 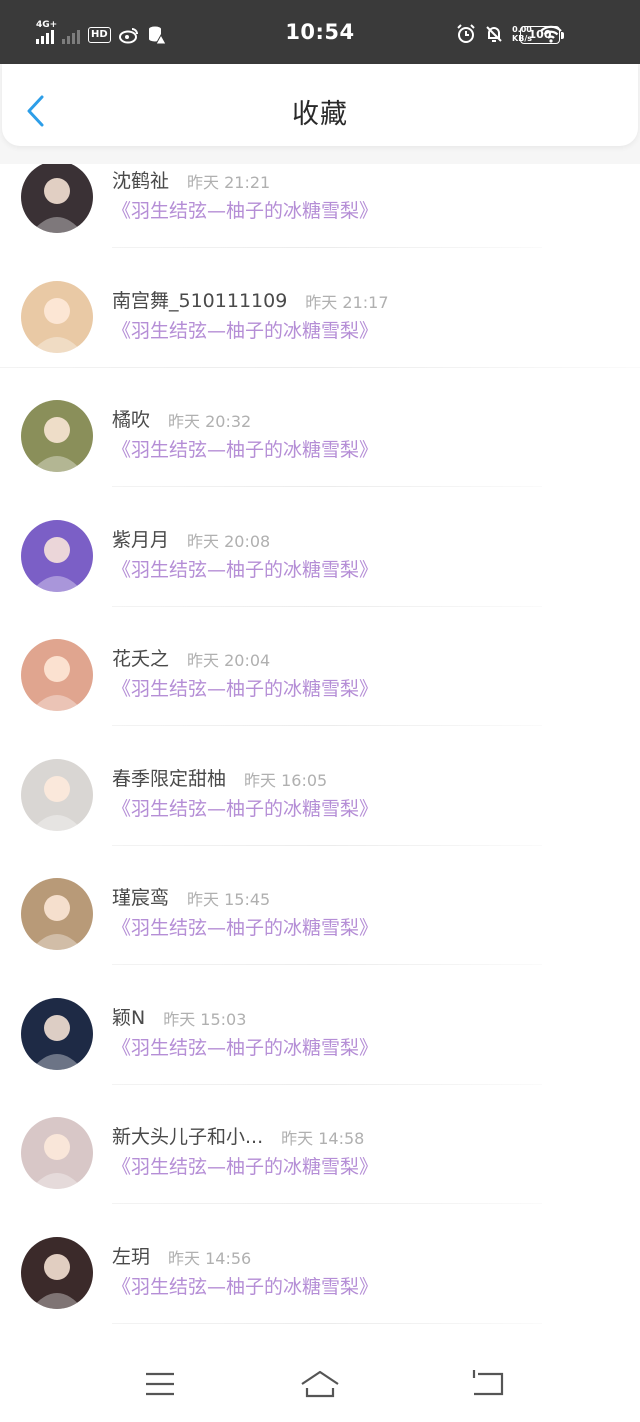 What do you see at coordinates (229, 660) in the screenshot?
I see `favorite-time: 昨天 20:04` at bounding box center [229, 660].